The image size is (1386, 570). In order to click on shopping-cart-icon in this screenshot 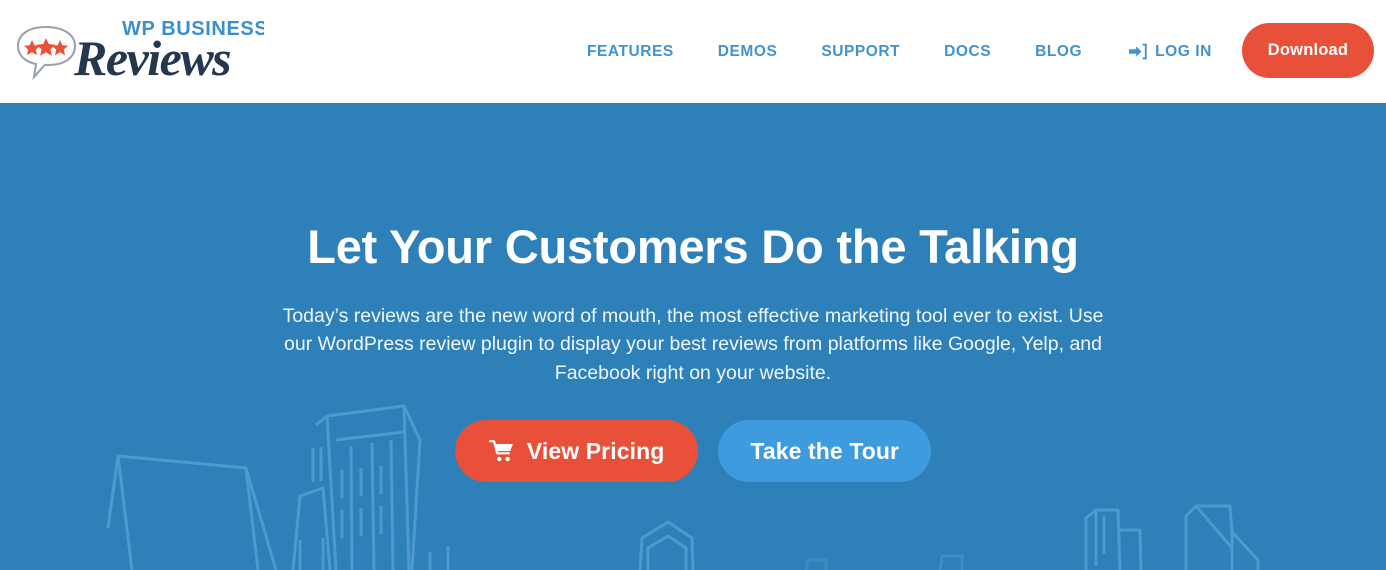, I will do `click(500, 451)`.